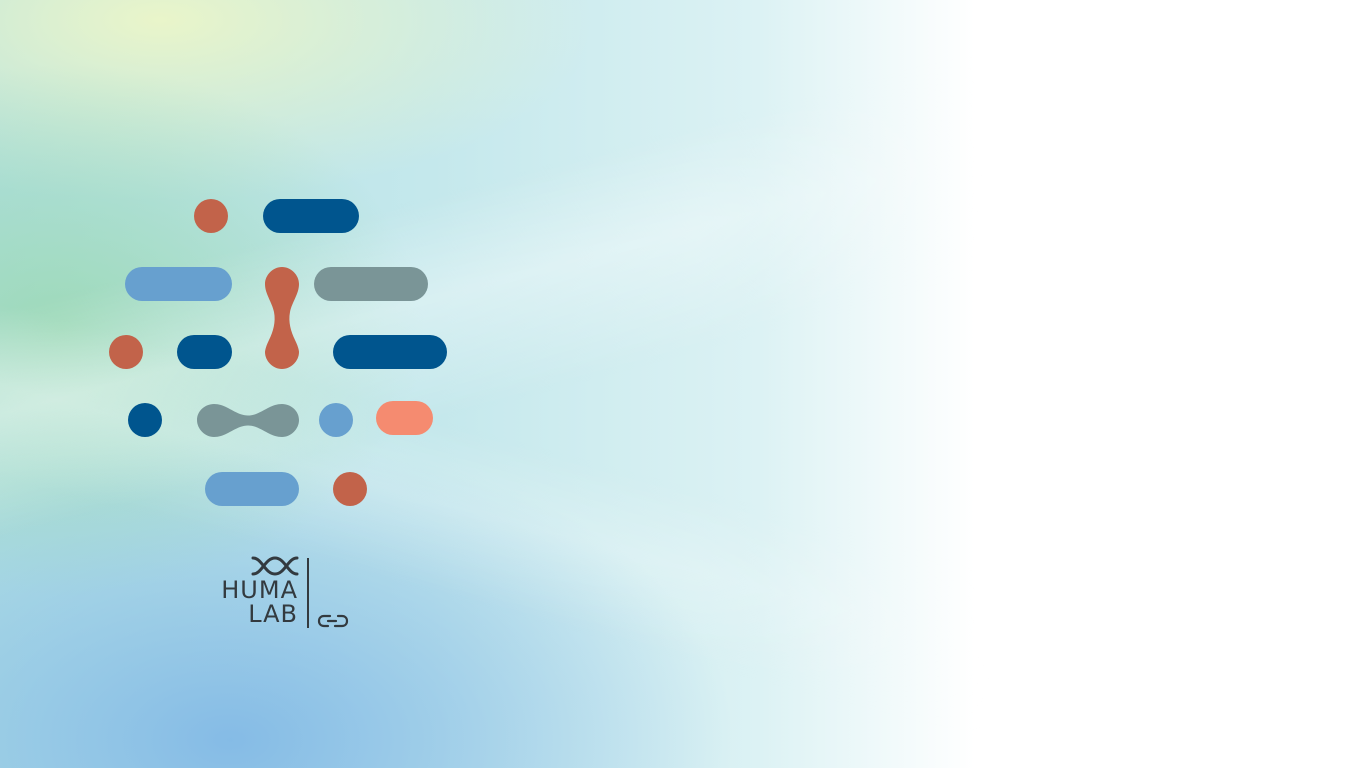 Image resolution: width=1366 pixels, height=768 pixels. I want to click on logo-line-1: HUMA, so click(259, 590).